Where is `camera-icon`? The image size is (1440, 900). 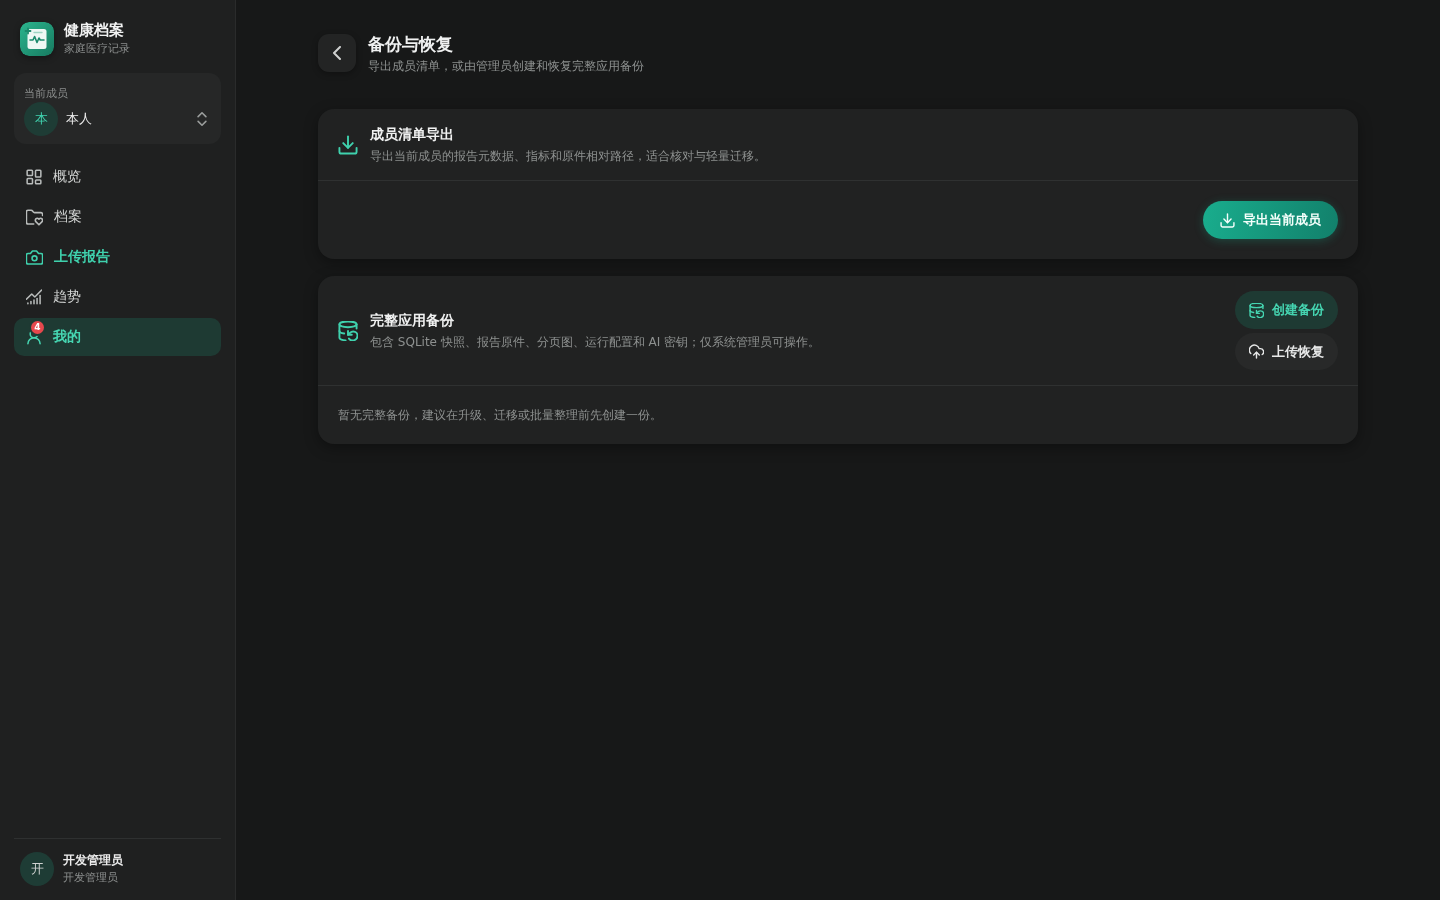 camera-icon is located at coordinates (34, 257).